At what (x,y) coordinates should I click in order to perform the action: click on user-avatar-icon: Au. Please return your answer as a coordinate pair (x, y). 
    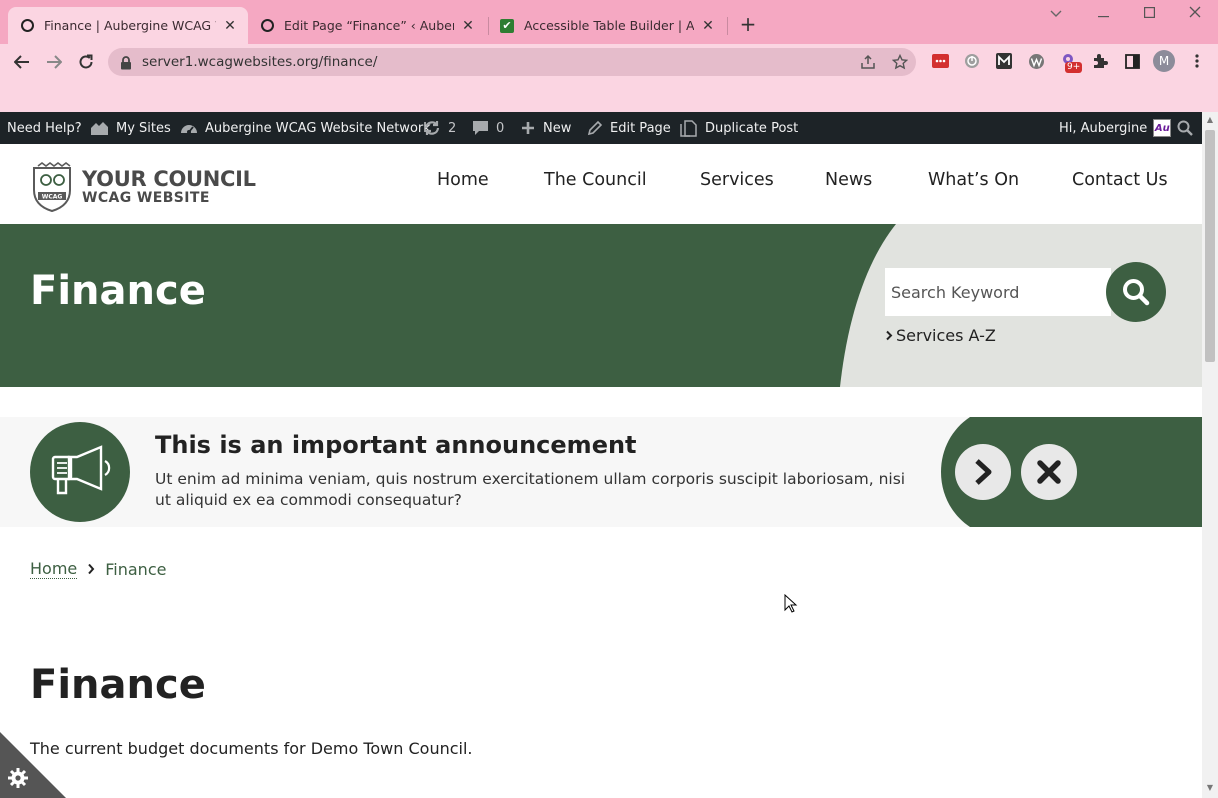
    Looking at the image, I should click on (1162, 128).